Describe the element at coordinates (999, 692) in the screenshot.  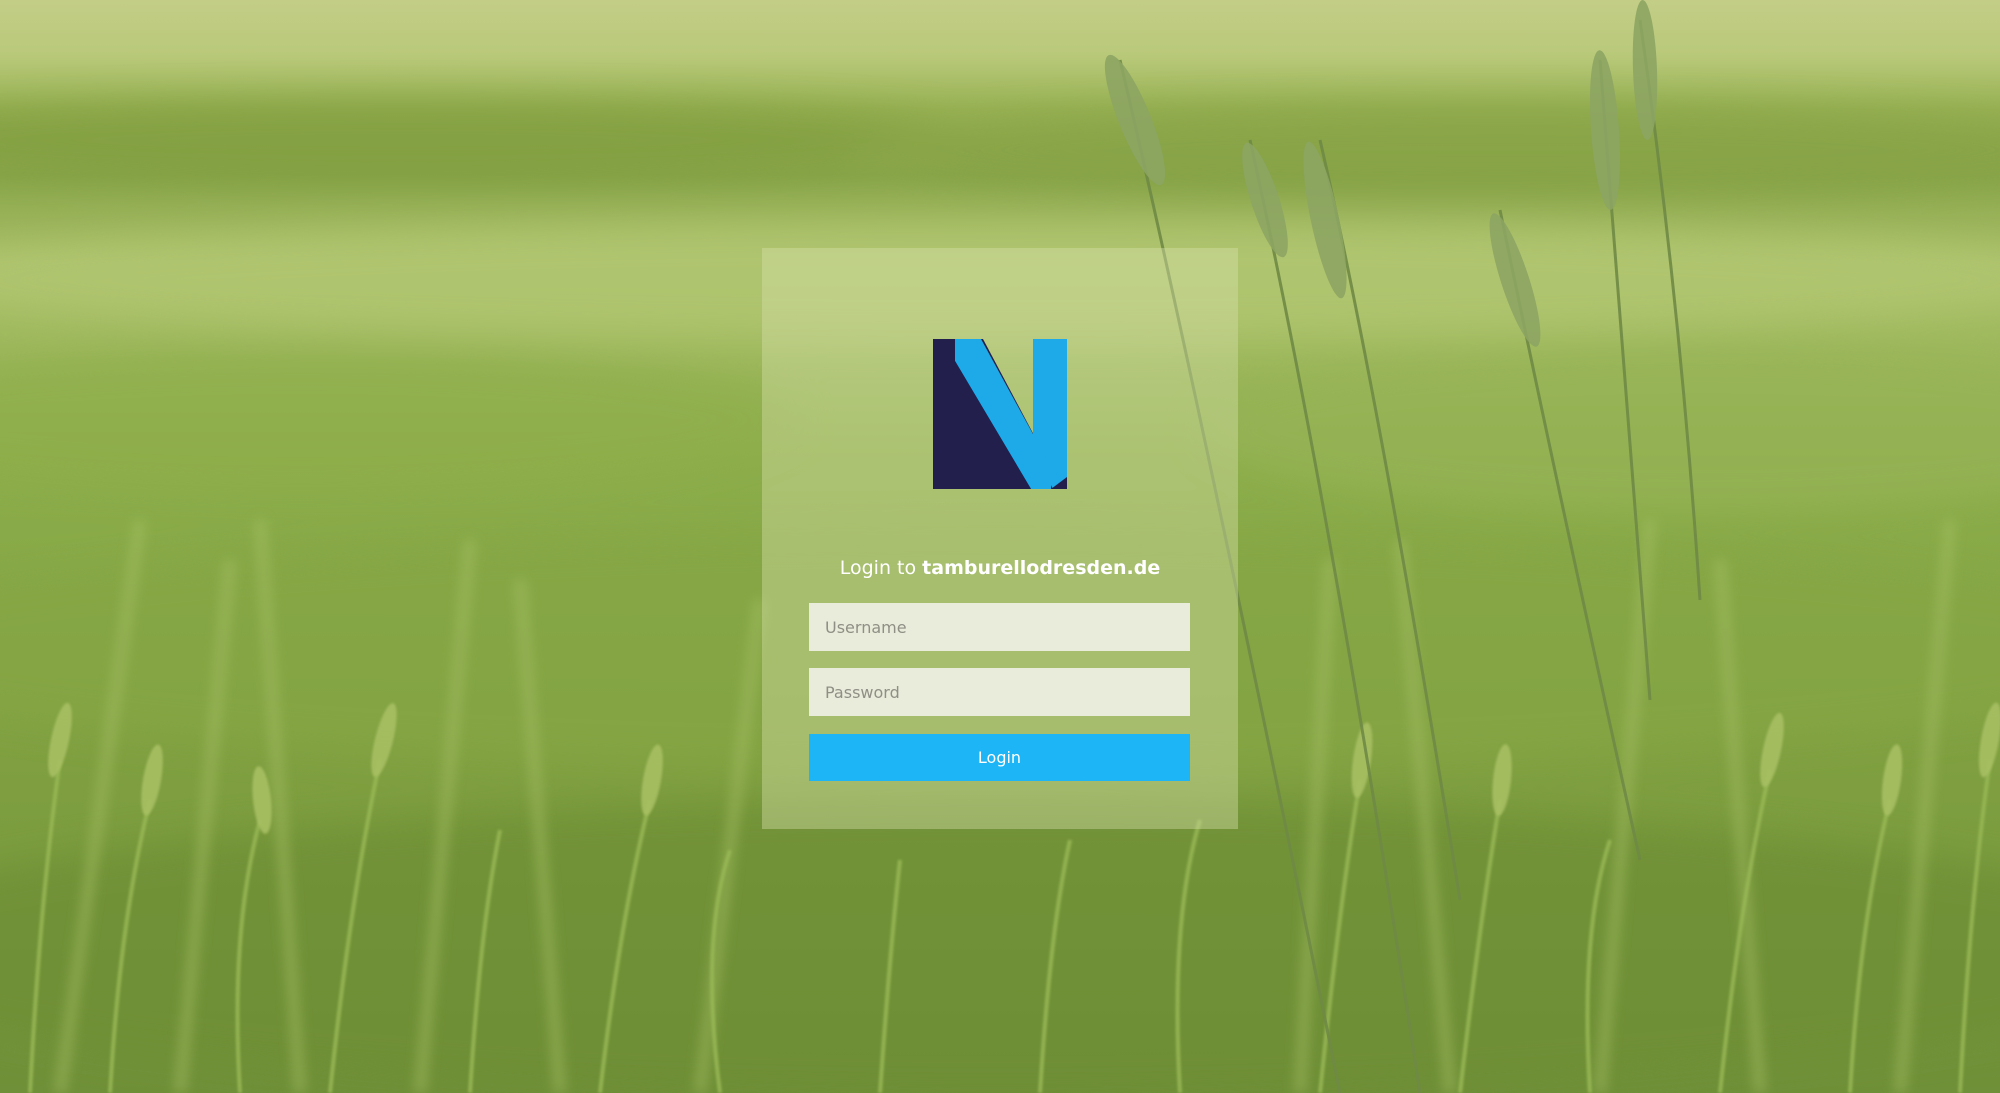
I see `password-input` at that location.